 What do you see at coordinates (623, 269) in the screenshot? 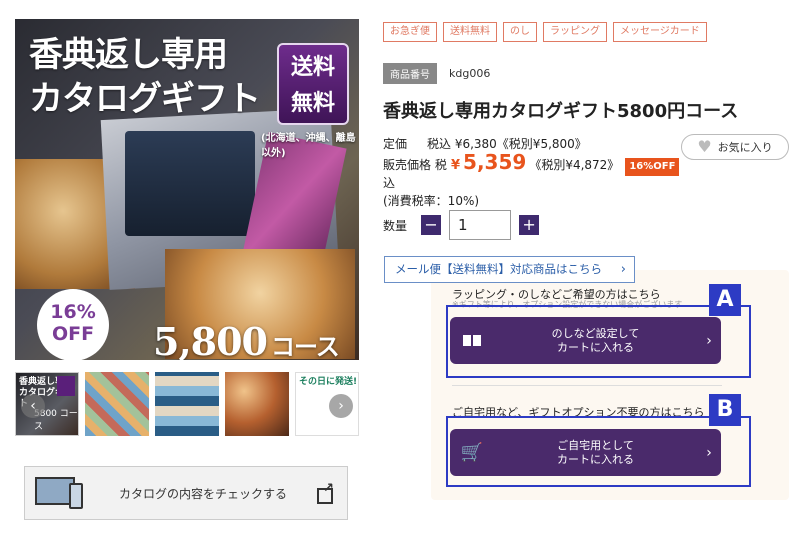
I see `chevron-right-icon: ›` at bounding box center [623, 269].